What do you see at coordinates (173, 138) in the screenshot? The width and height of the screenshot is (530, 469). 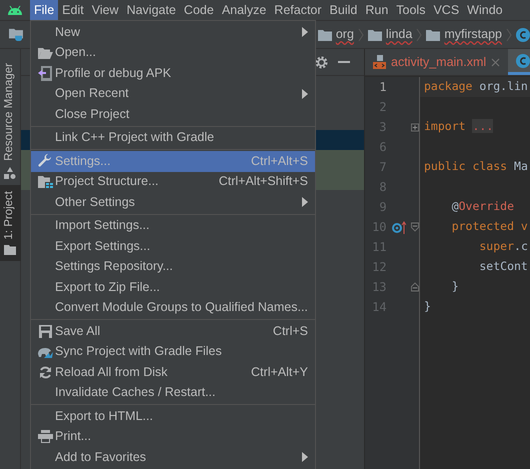 I see `menu-item: Link C++ Project with Gradle` at bounding box center [173, 138].